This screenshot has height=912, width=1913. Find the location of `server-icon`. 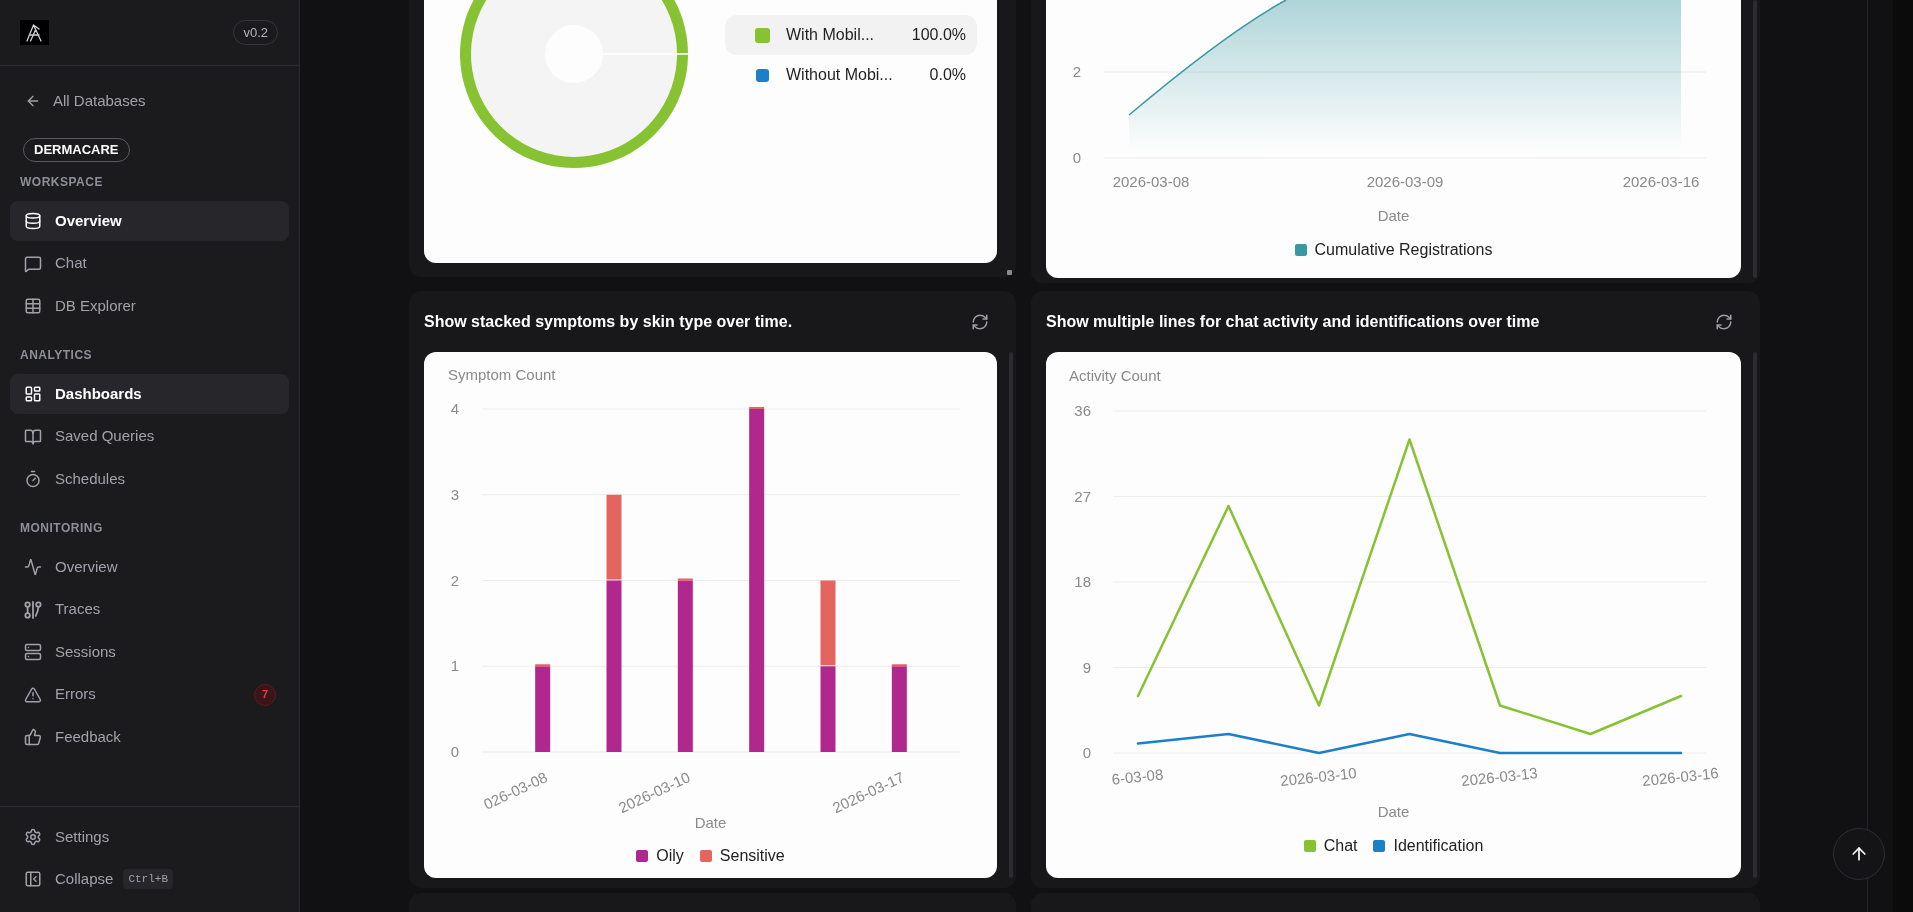

server-icon is located at coordinates (33, 652).